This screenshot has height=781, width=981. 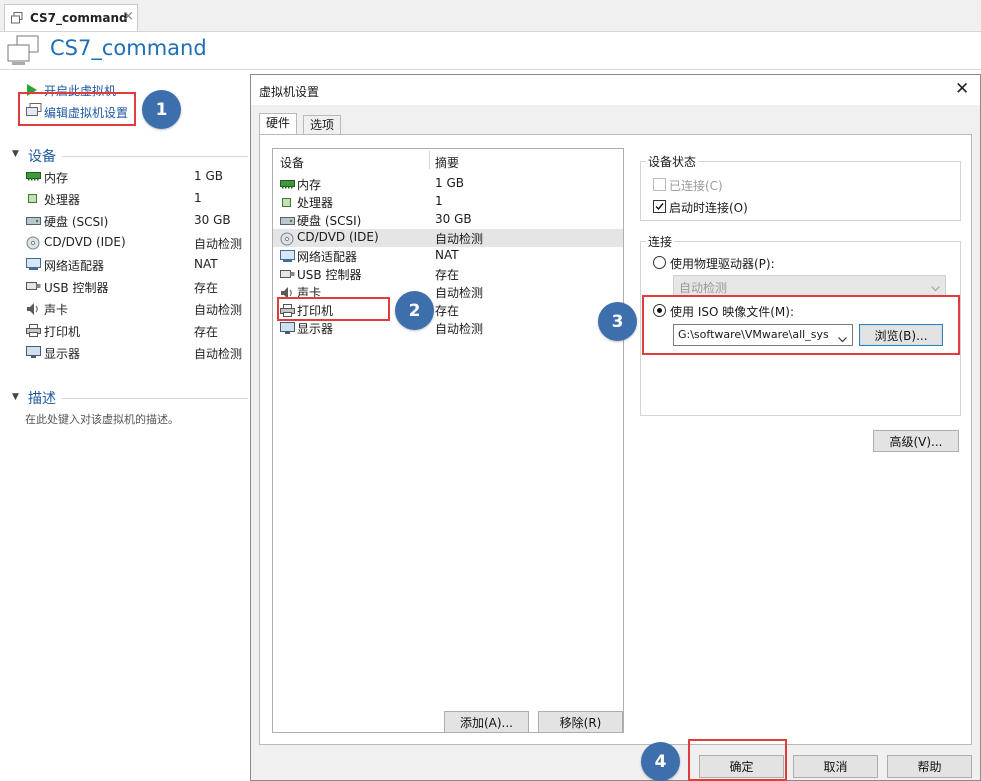 What do you see at coordinates (62, 332) in the screenshot?
I see `device-name: 打印机` at bounding box center [62, 332].